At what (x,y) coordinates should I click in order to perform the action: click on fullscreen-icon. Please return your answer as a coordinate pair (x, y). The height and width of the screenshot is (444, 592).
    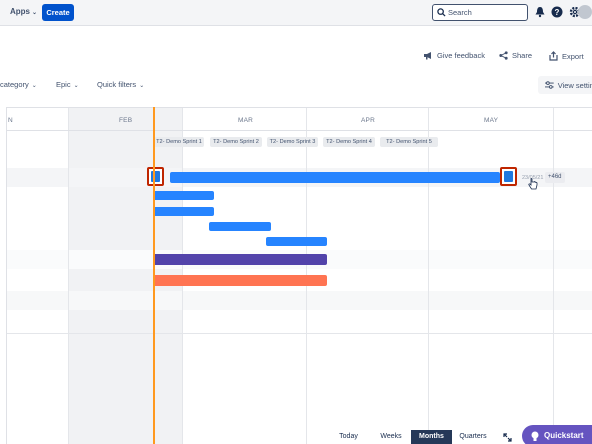
    Looking at the image, I should click on (507, 437).